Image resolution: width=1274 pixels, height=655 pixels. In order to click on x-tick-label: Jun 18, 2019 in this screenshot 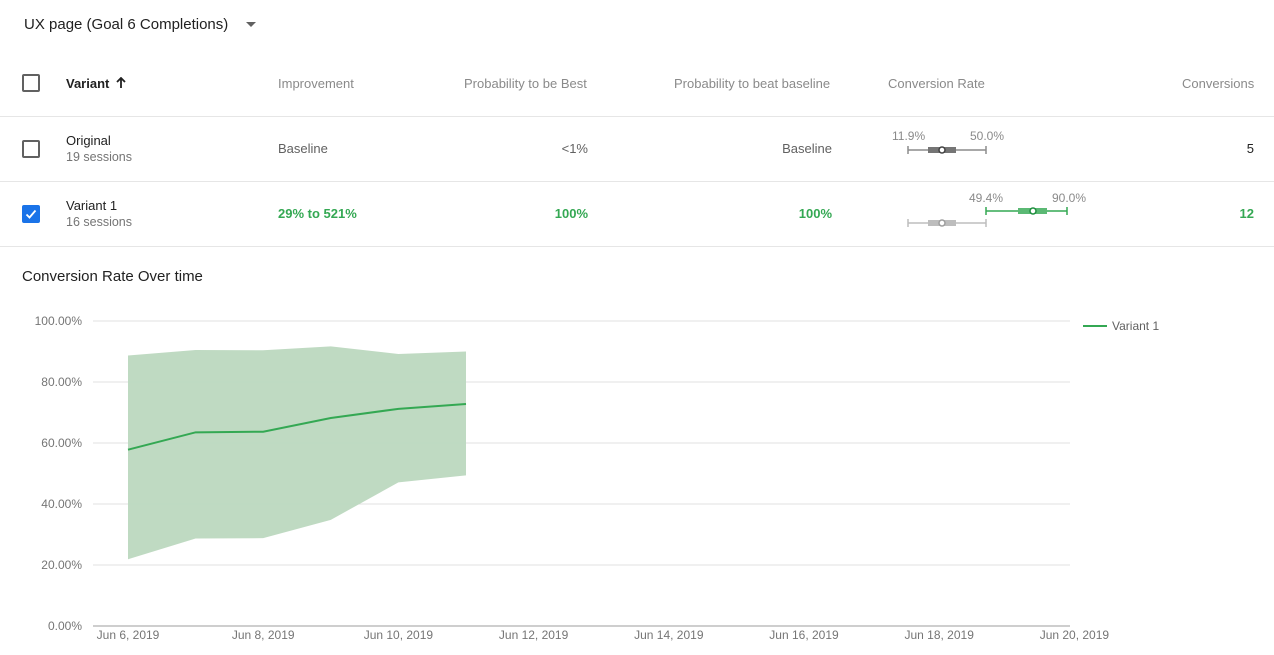, I will do `click(939, 635)`.